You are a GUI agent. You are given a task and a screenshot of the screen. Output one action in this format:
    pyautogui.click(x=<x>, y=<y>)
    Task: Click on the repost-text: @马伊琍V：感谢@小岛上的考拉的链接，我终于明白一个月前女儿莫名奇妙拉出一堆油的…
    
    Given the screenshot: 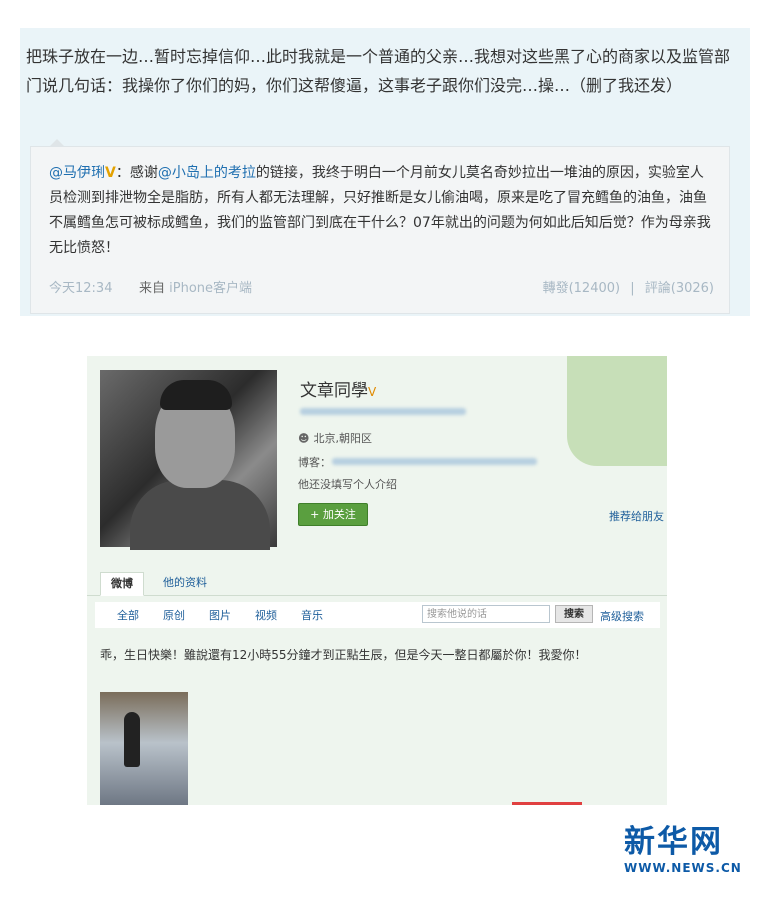 What is the action you would take?
    pyautogui.click(x=381, y=211)
    